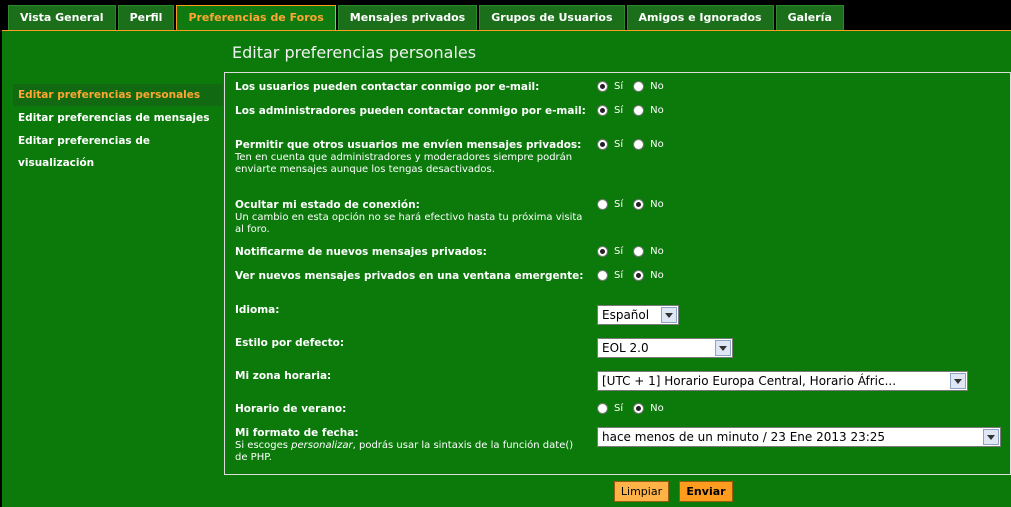  Describe the element at coordinates (361, 252) in the screenshot. I see `notify-pm-label: Notificarme de nuevos mensajes privados:` at that location.